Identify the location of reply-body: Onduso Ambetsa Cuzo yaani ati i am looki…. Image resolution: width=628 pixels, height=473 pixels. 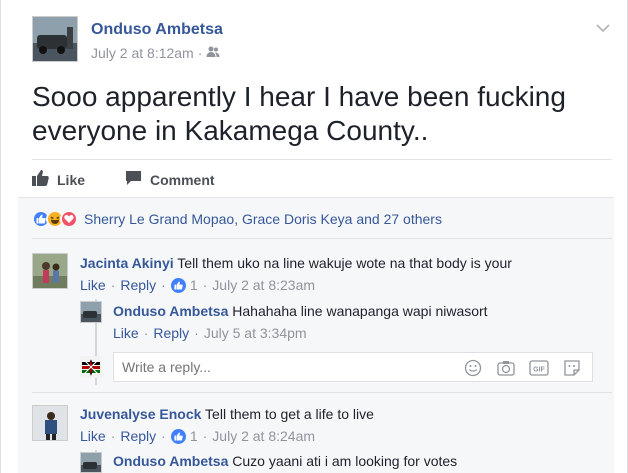
(285, 461).